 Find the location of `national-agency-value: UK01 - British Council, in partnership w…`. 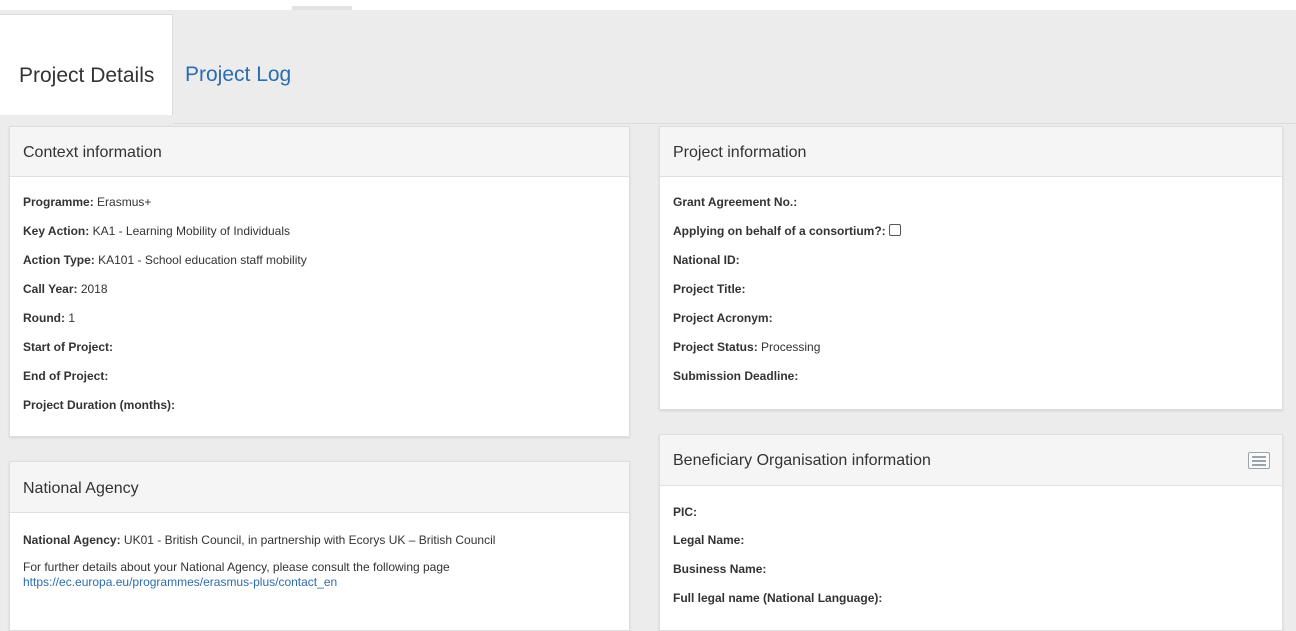

national-agency-value: UK01 - British Council, in partnership w… is located at coordinates (309, 540).